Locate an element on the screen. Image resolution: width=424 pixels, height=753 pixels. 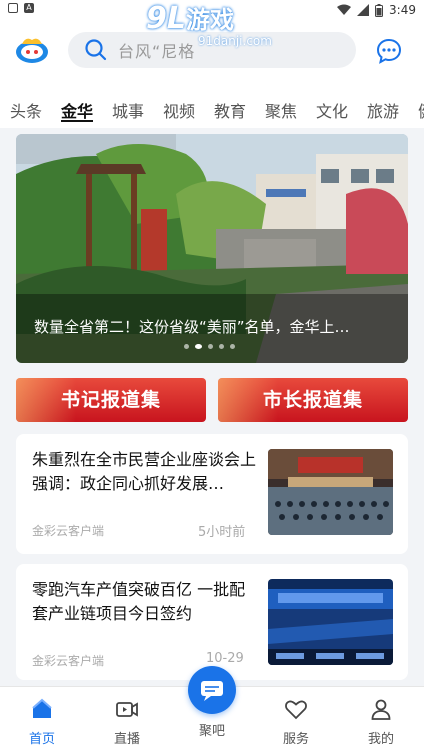
active-tab-indicator is located at coordinates (77, 121).